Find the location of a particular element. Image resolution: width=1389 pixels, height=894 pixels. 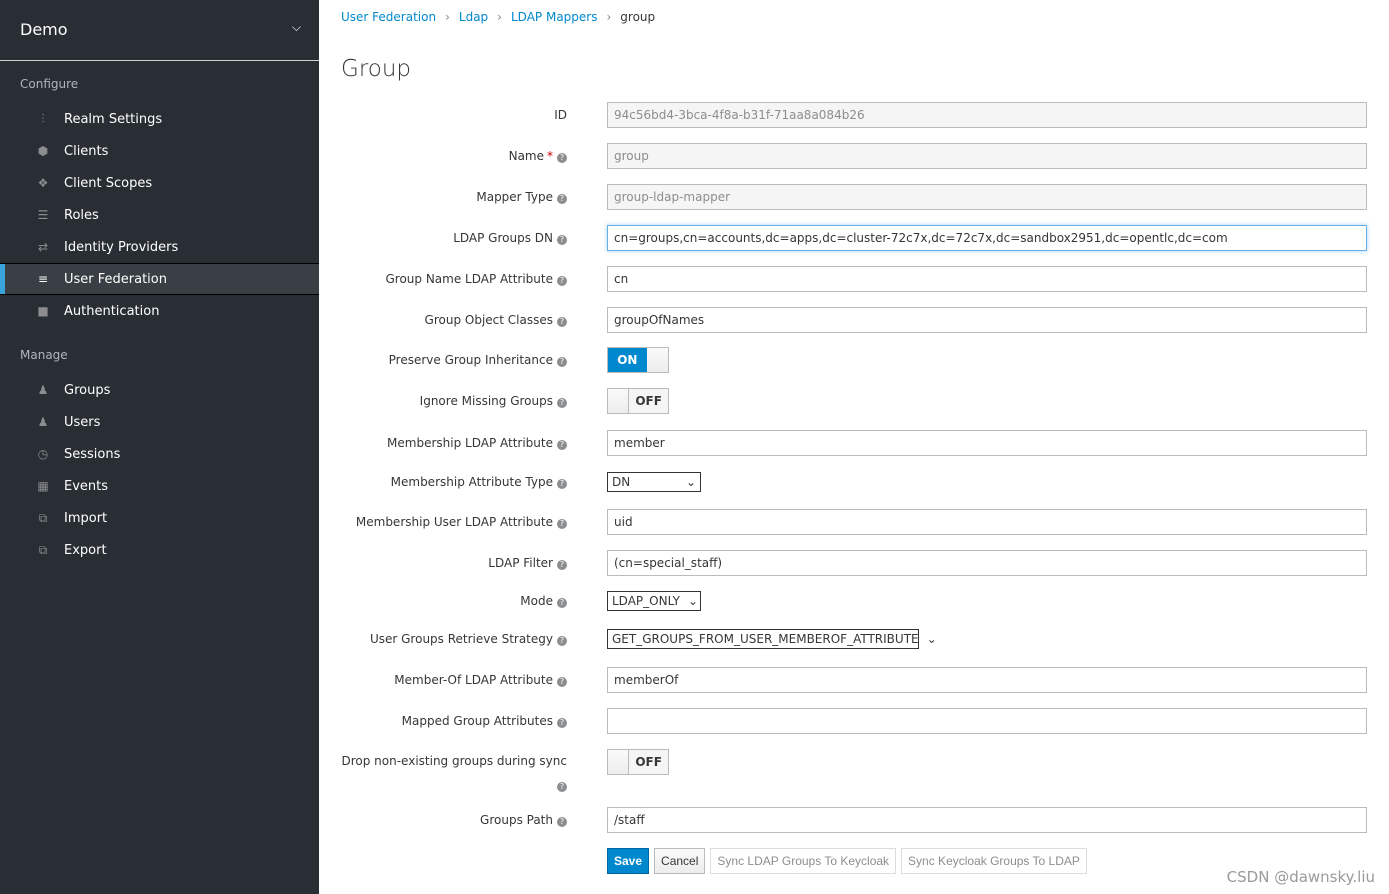

field-object-classes: Group Object Classes? groupOfNames is located at coordinates (850, 320).